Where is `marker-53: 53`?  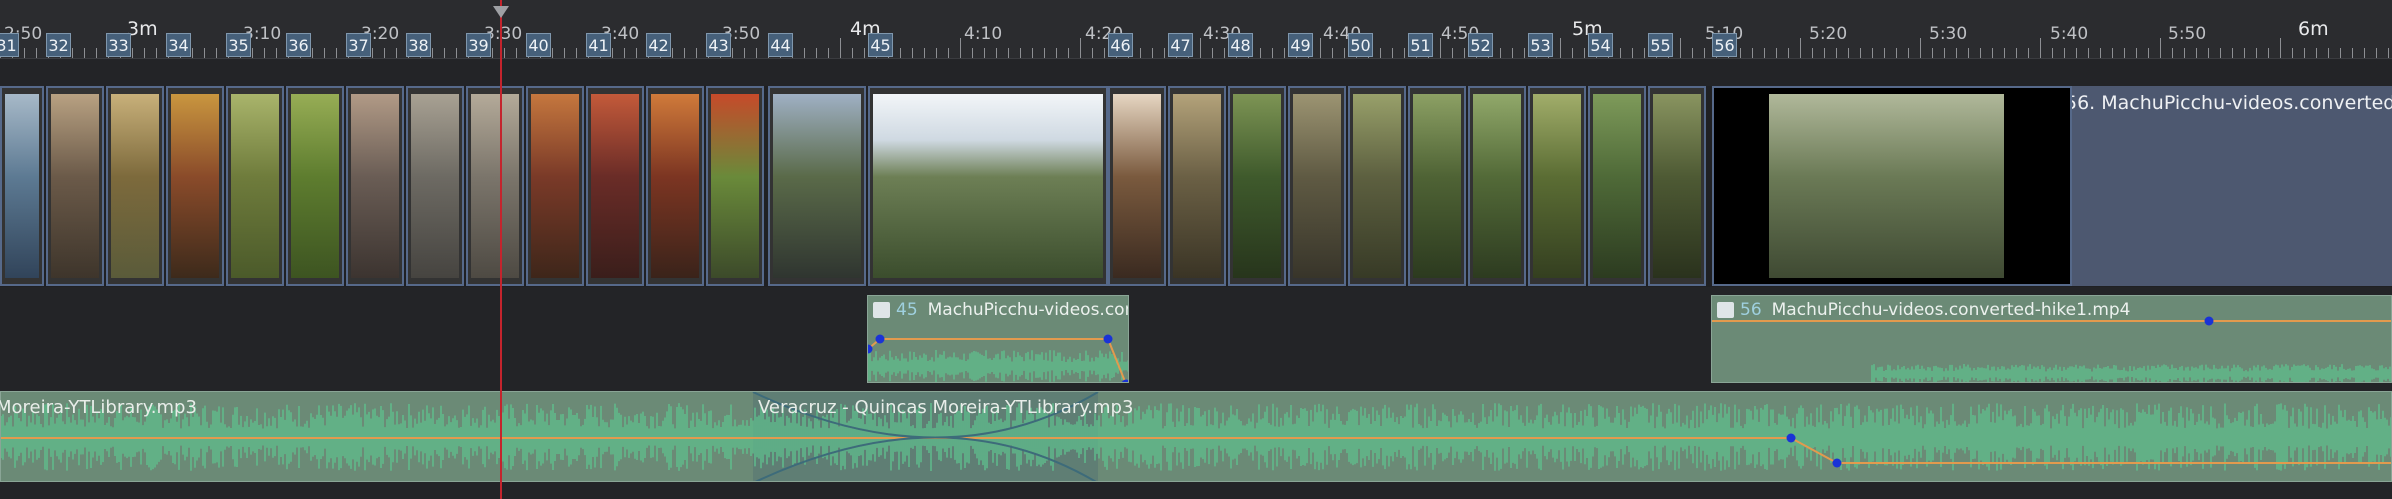
marker-53: 53 is located at coordinates (1540, 45).